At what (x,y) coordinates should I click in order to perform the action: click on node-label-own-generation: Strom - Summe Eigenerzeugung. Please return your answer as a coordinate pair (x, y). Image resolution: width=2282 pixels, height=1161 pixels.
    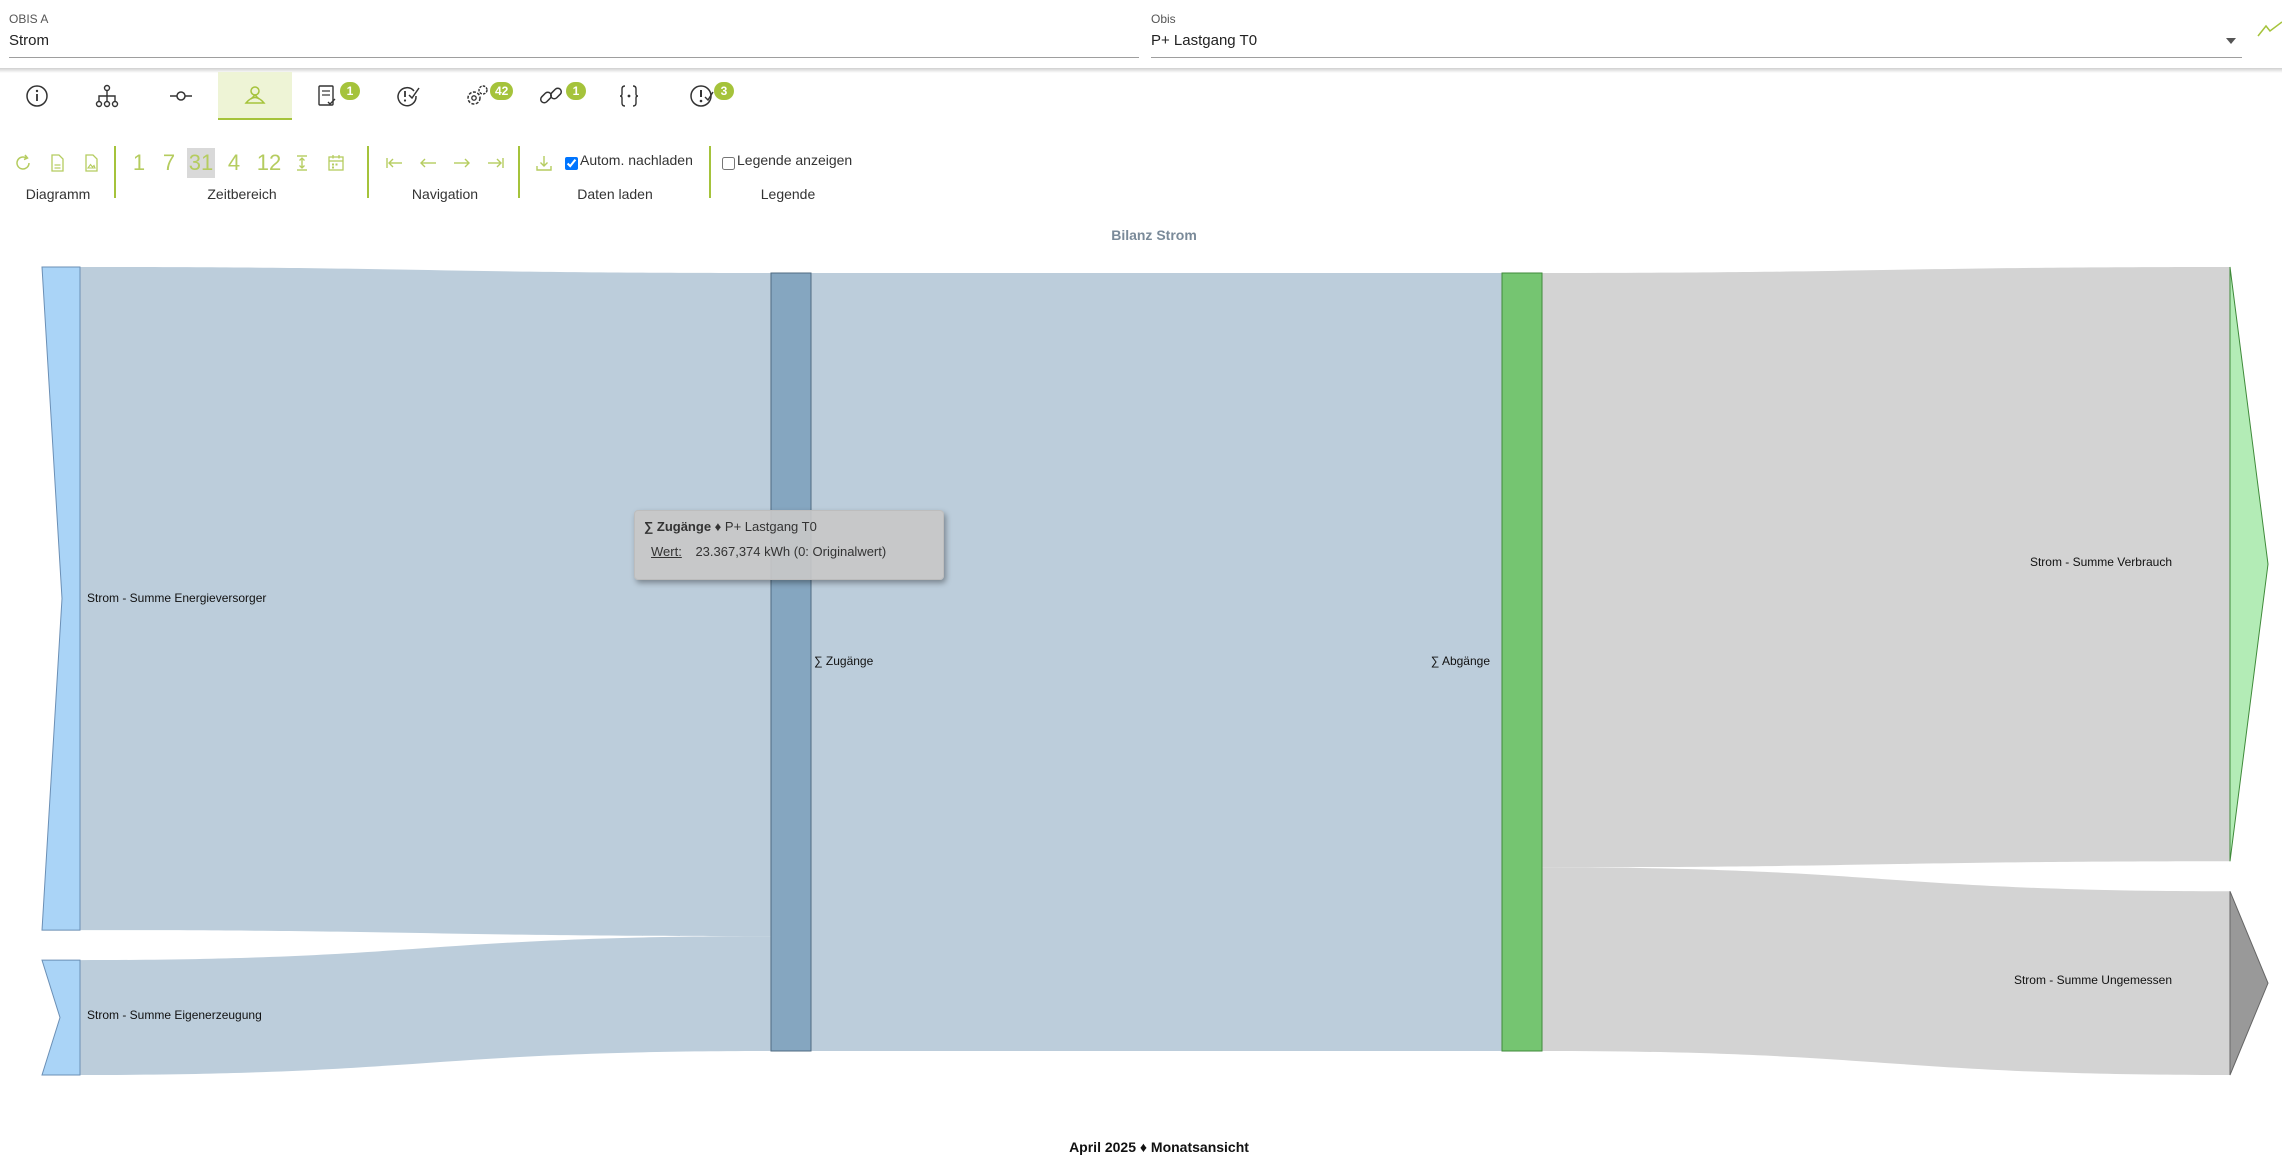
    Looking at the image, I should click on (174, 1015).